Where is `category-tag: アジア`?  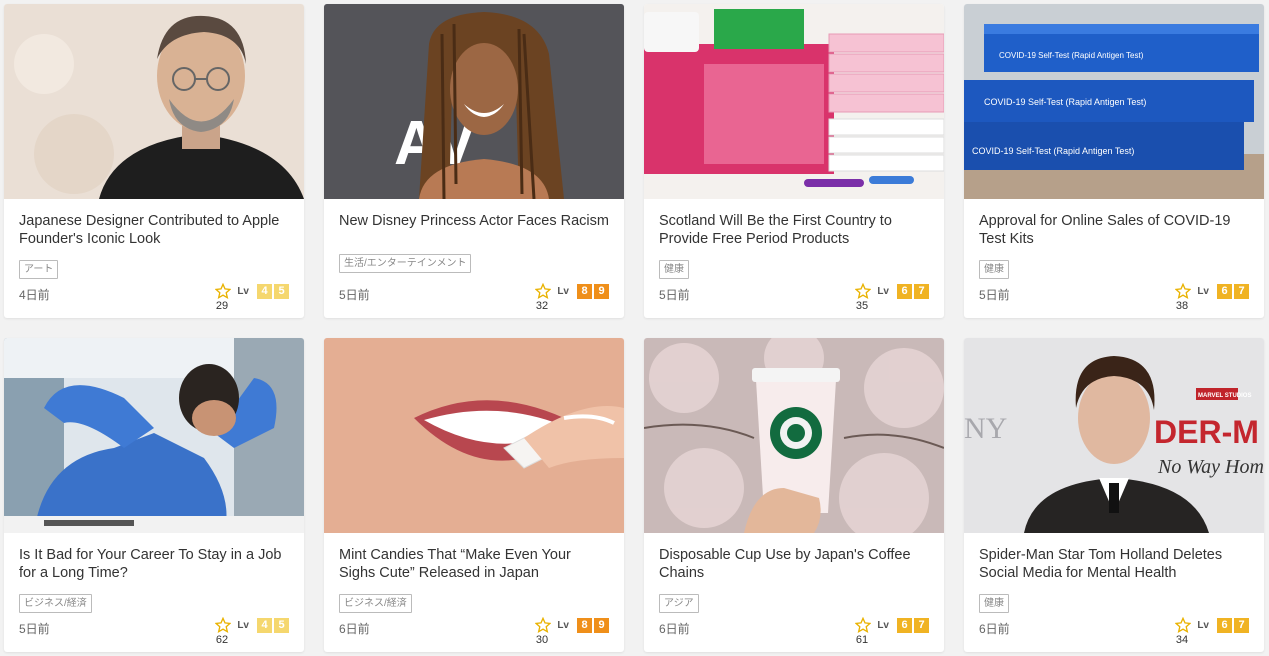 category-tag: アジア is located at coordinates (679, 603).